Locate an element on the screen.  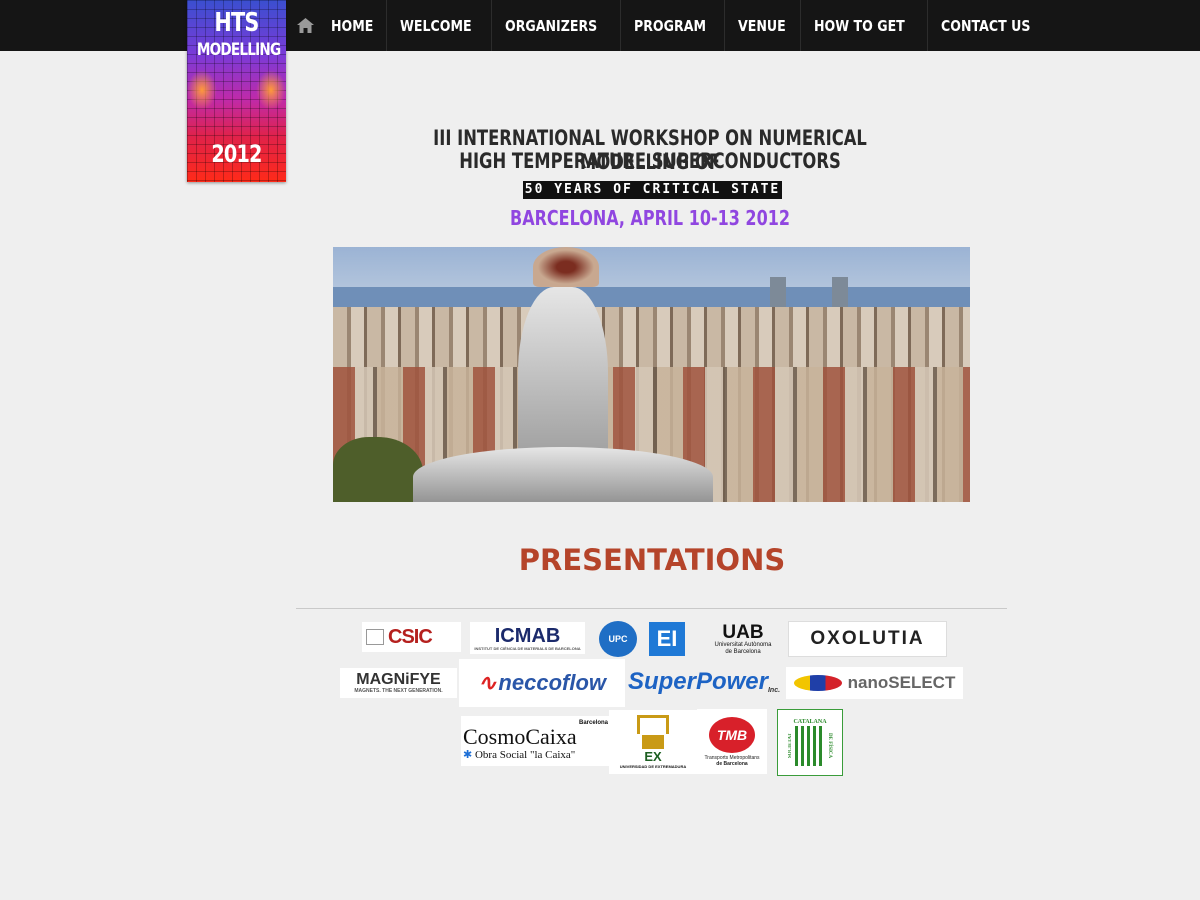
sponsor-uex-logo: EX UNIVERSIDAD DE EXTREMADURA is located at coordinates (653, 742).